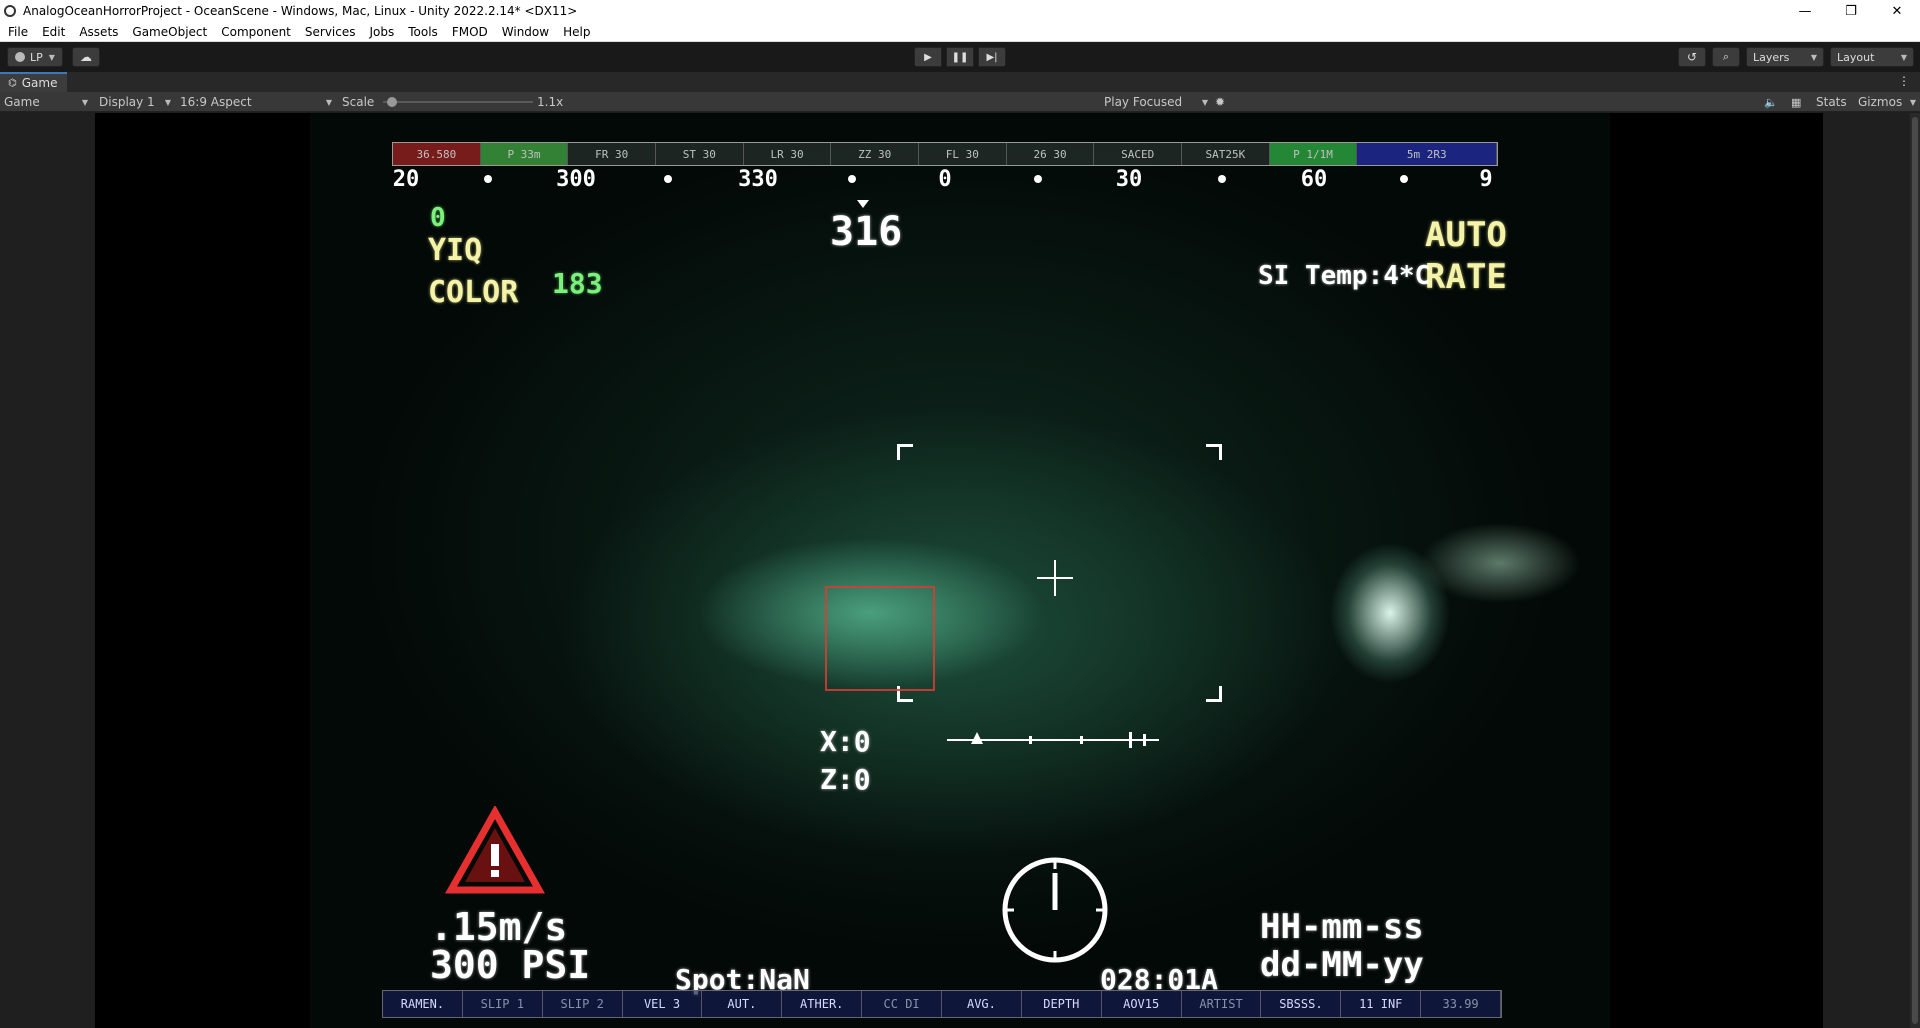  I want to click on history-button: ↺, so click(1692, 57).